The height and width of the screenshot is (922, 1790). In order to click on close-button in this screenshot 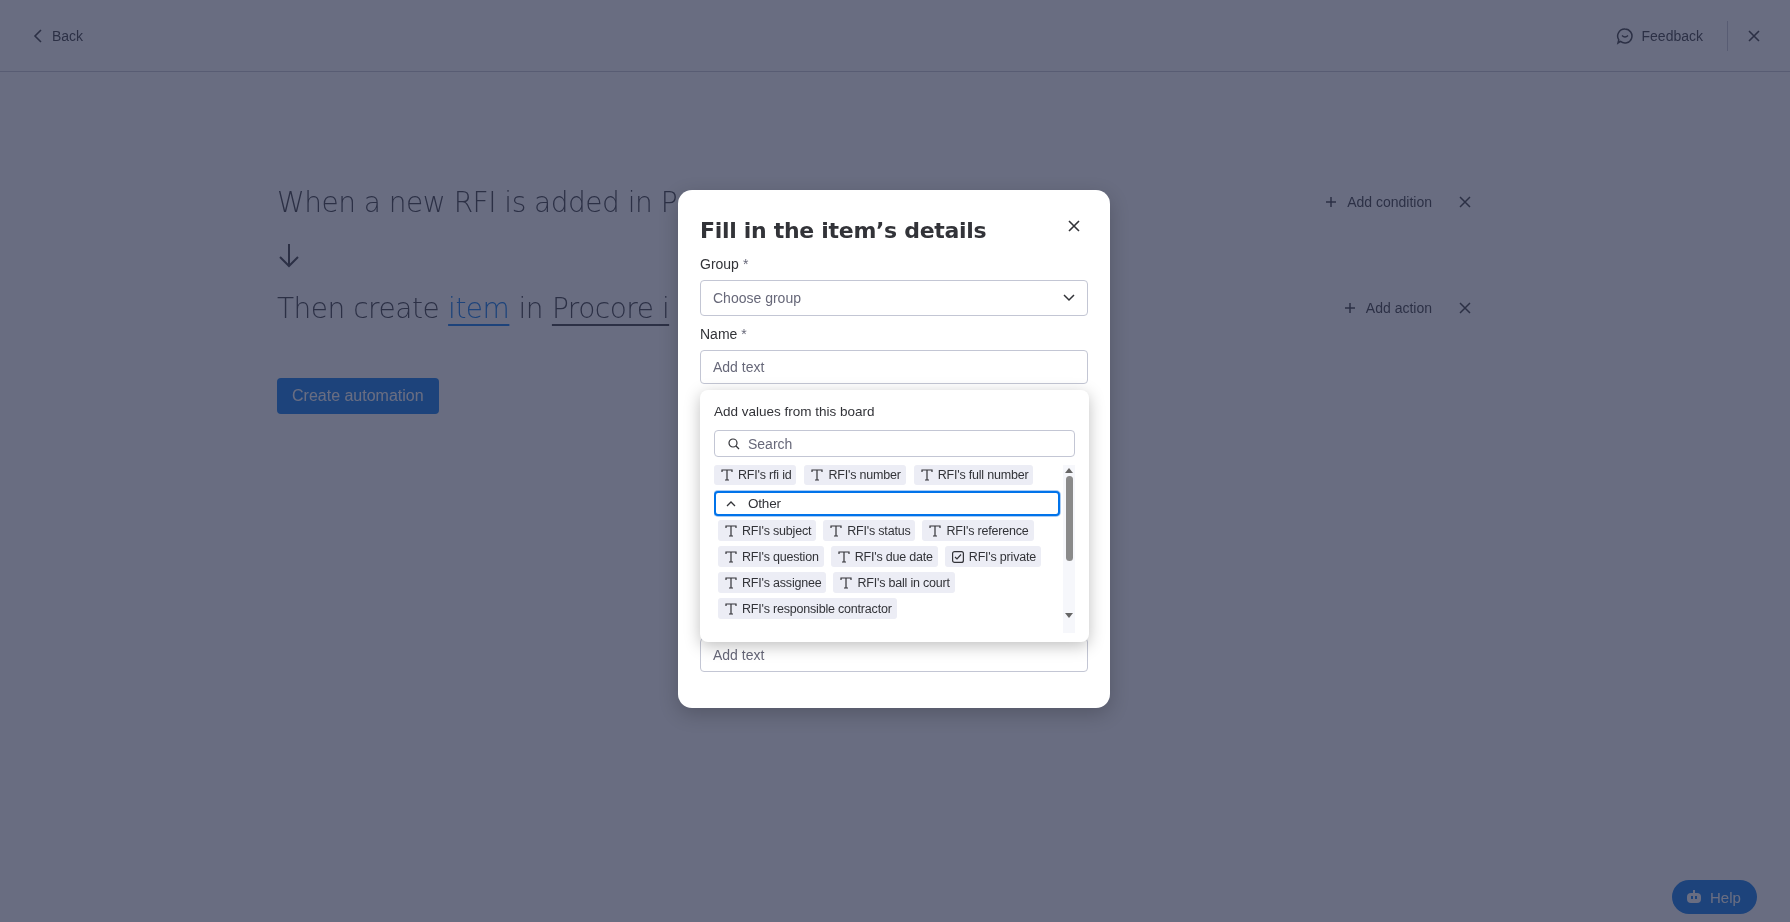, I will do `click(1074, 226)`.